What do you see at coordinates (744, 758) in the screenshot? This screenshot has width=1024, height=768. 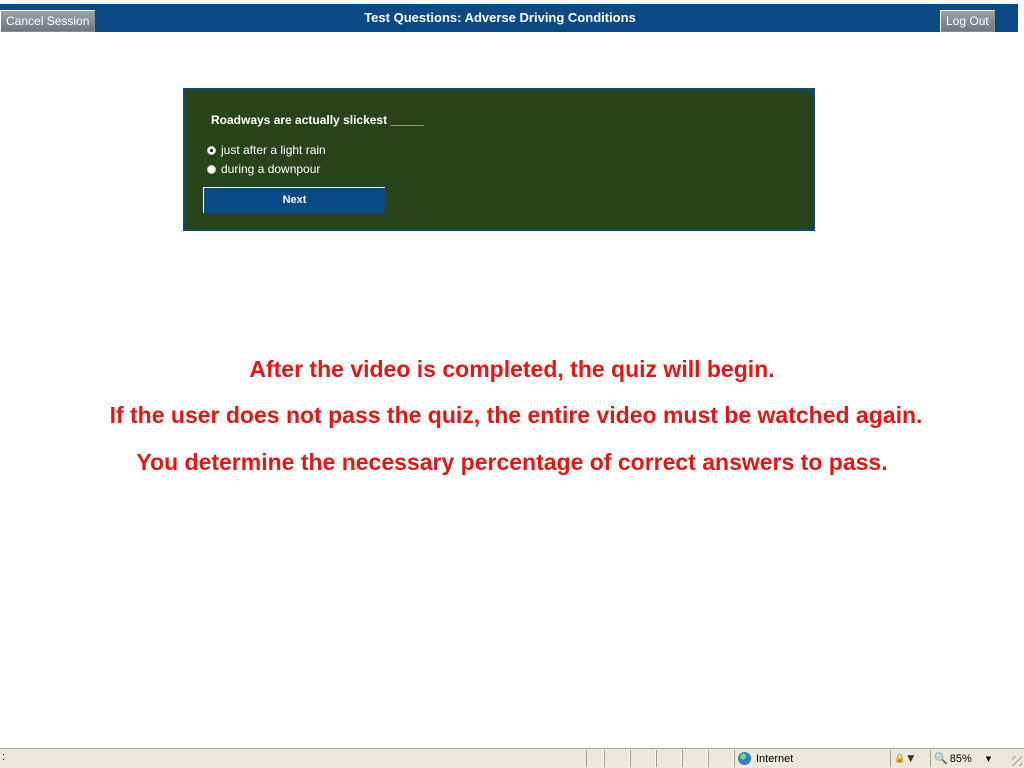 I see `globe-icon` at bounding box center [744, 758].